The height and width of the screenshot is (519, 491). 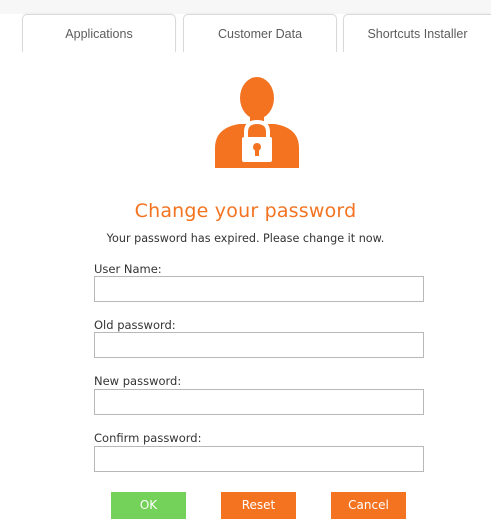 What do you see at coordinates (135, 325) in the screenshot?
I see `old-password-label: Old password:` at bounding box center [135, 325].